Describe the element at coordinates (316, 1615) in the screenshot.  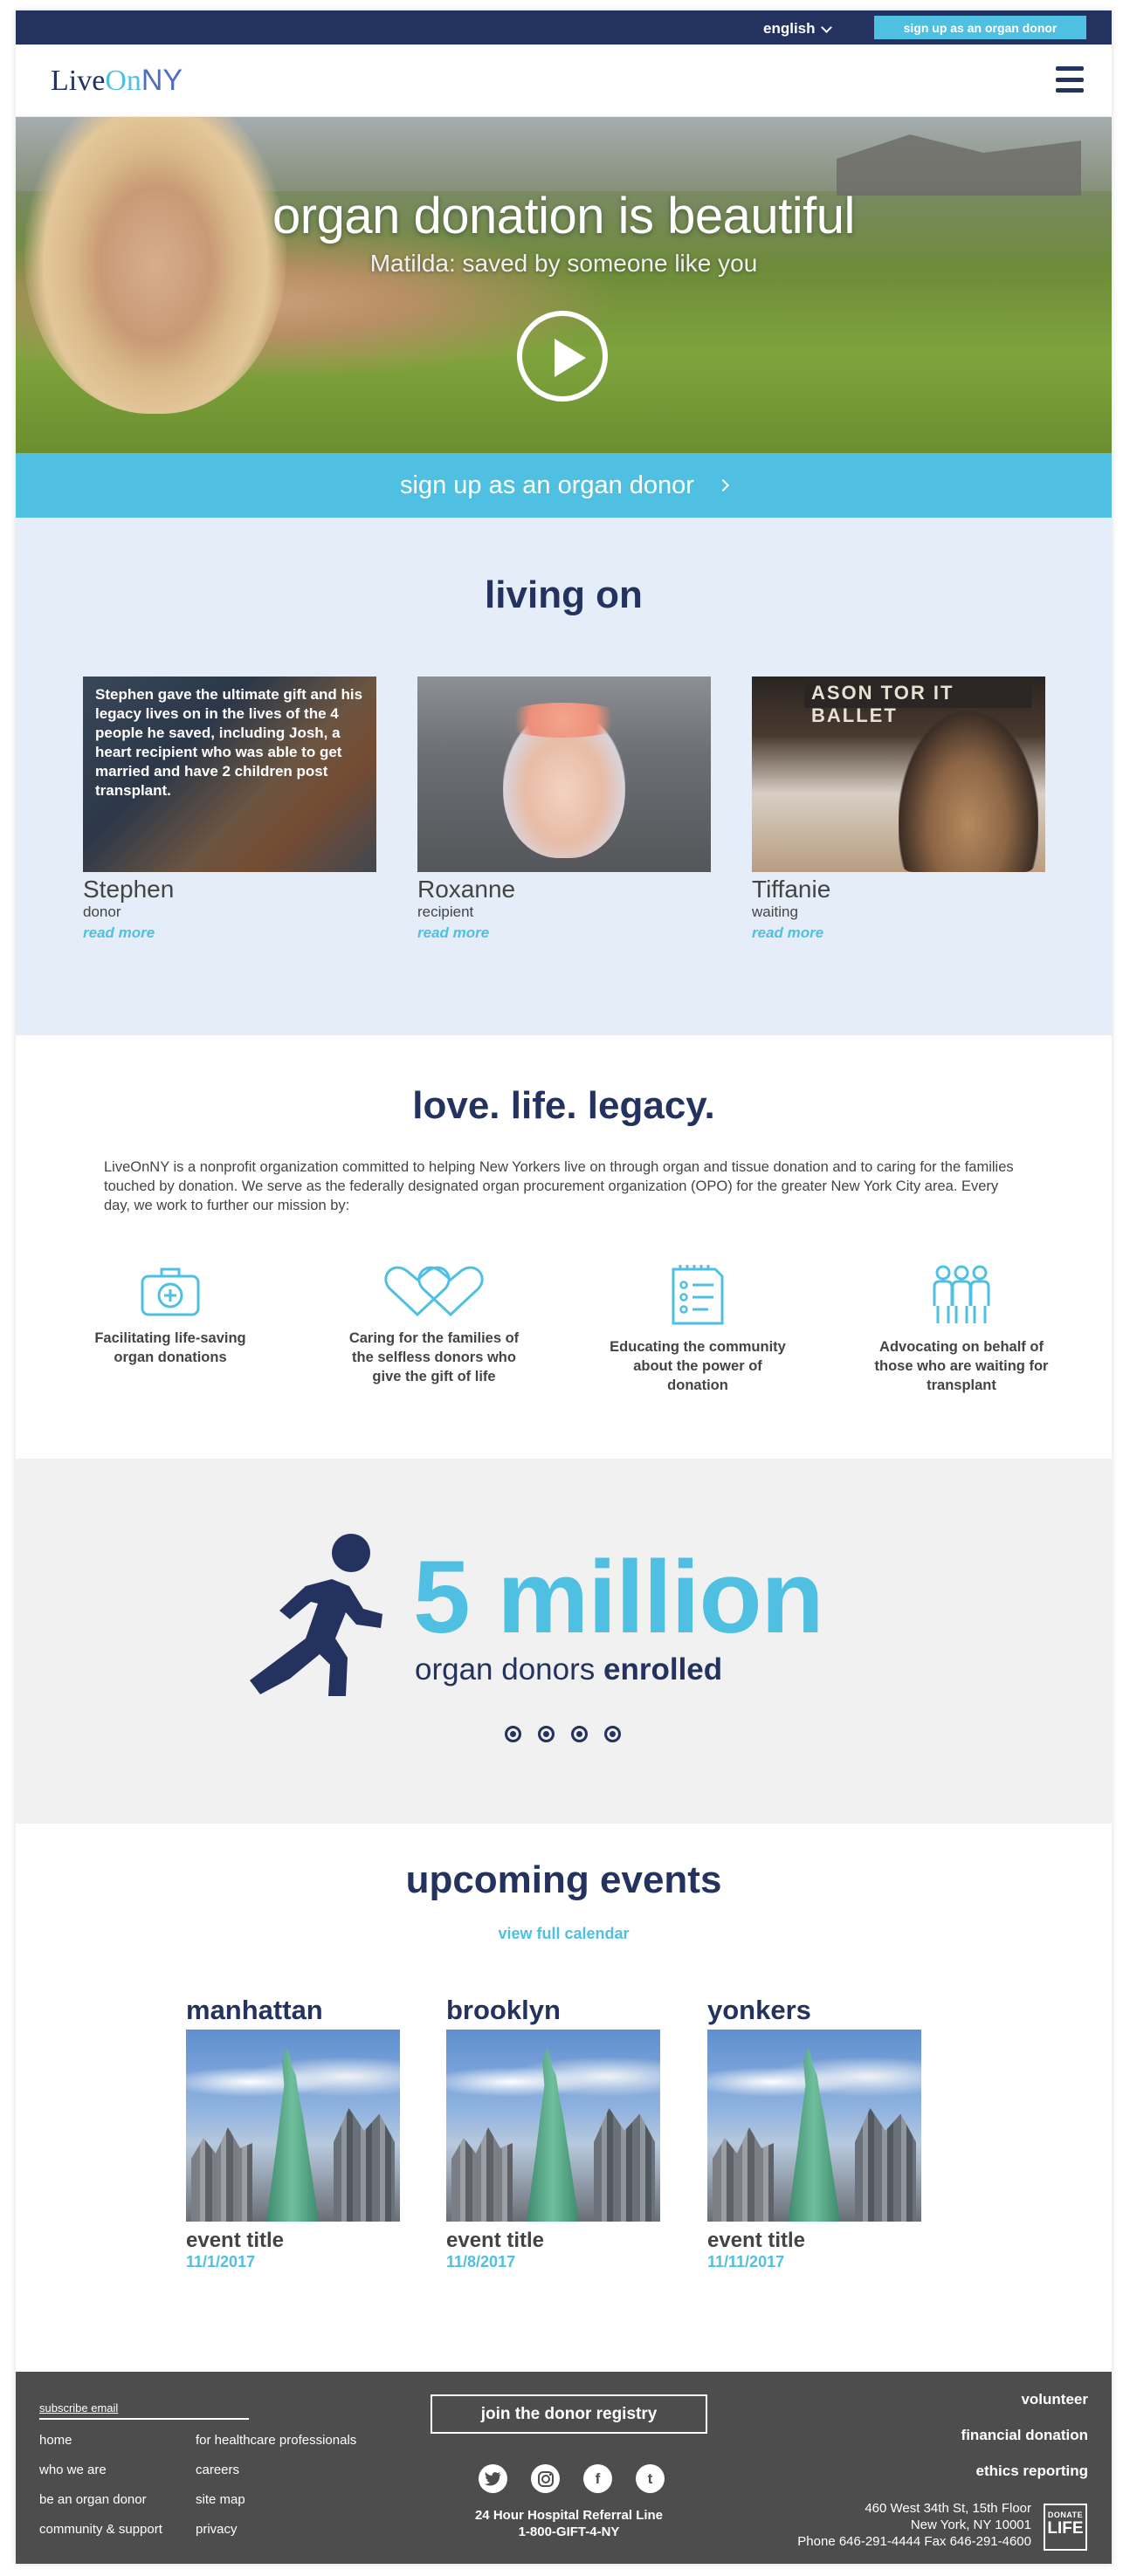
I see `runner-icon` at that location.